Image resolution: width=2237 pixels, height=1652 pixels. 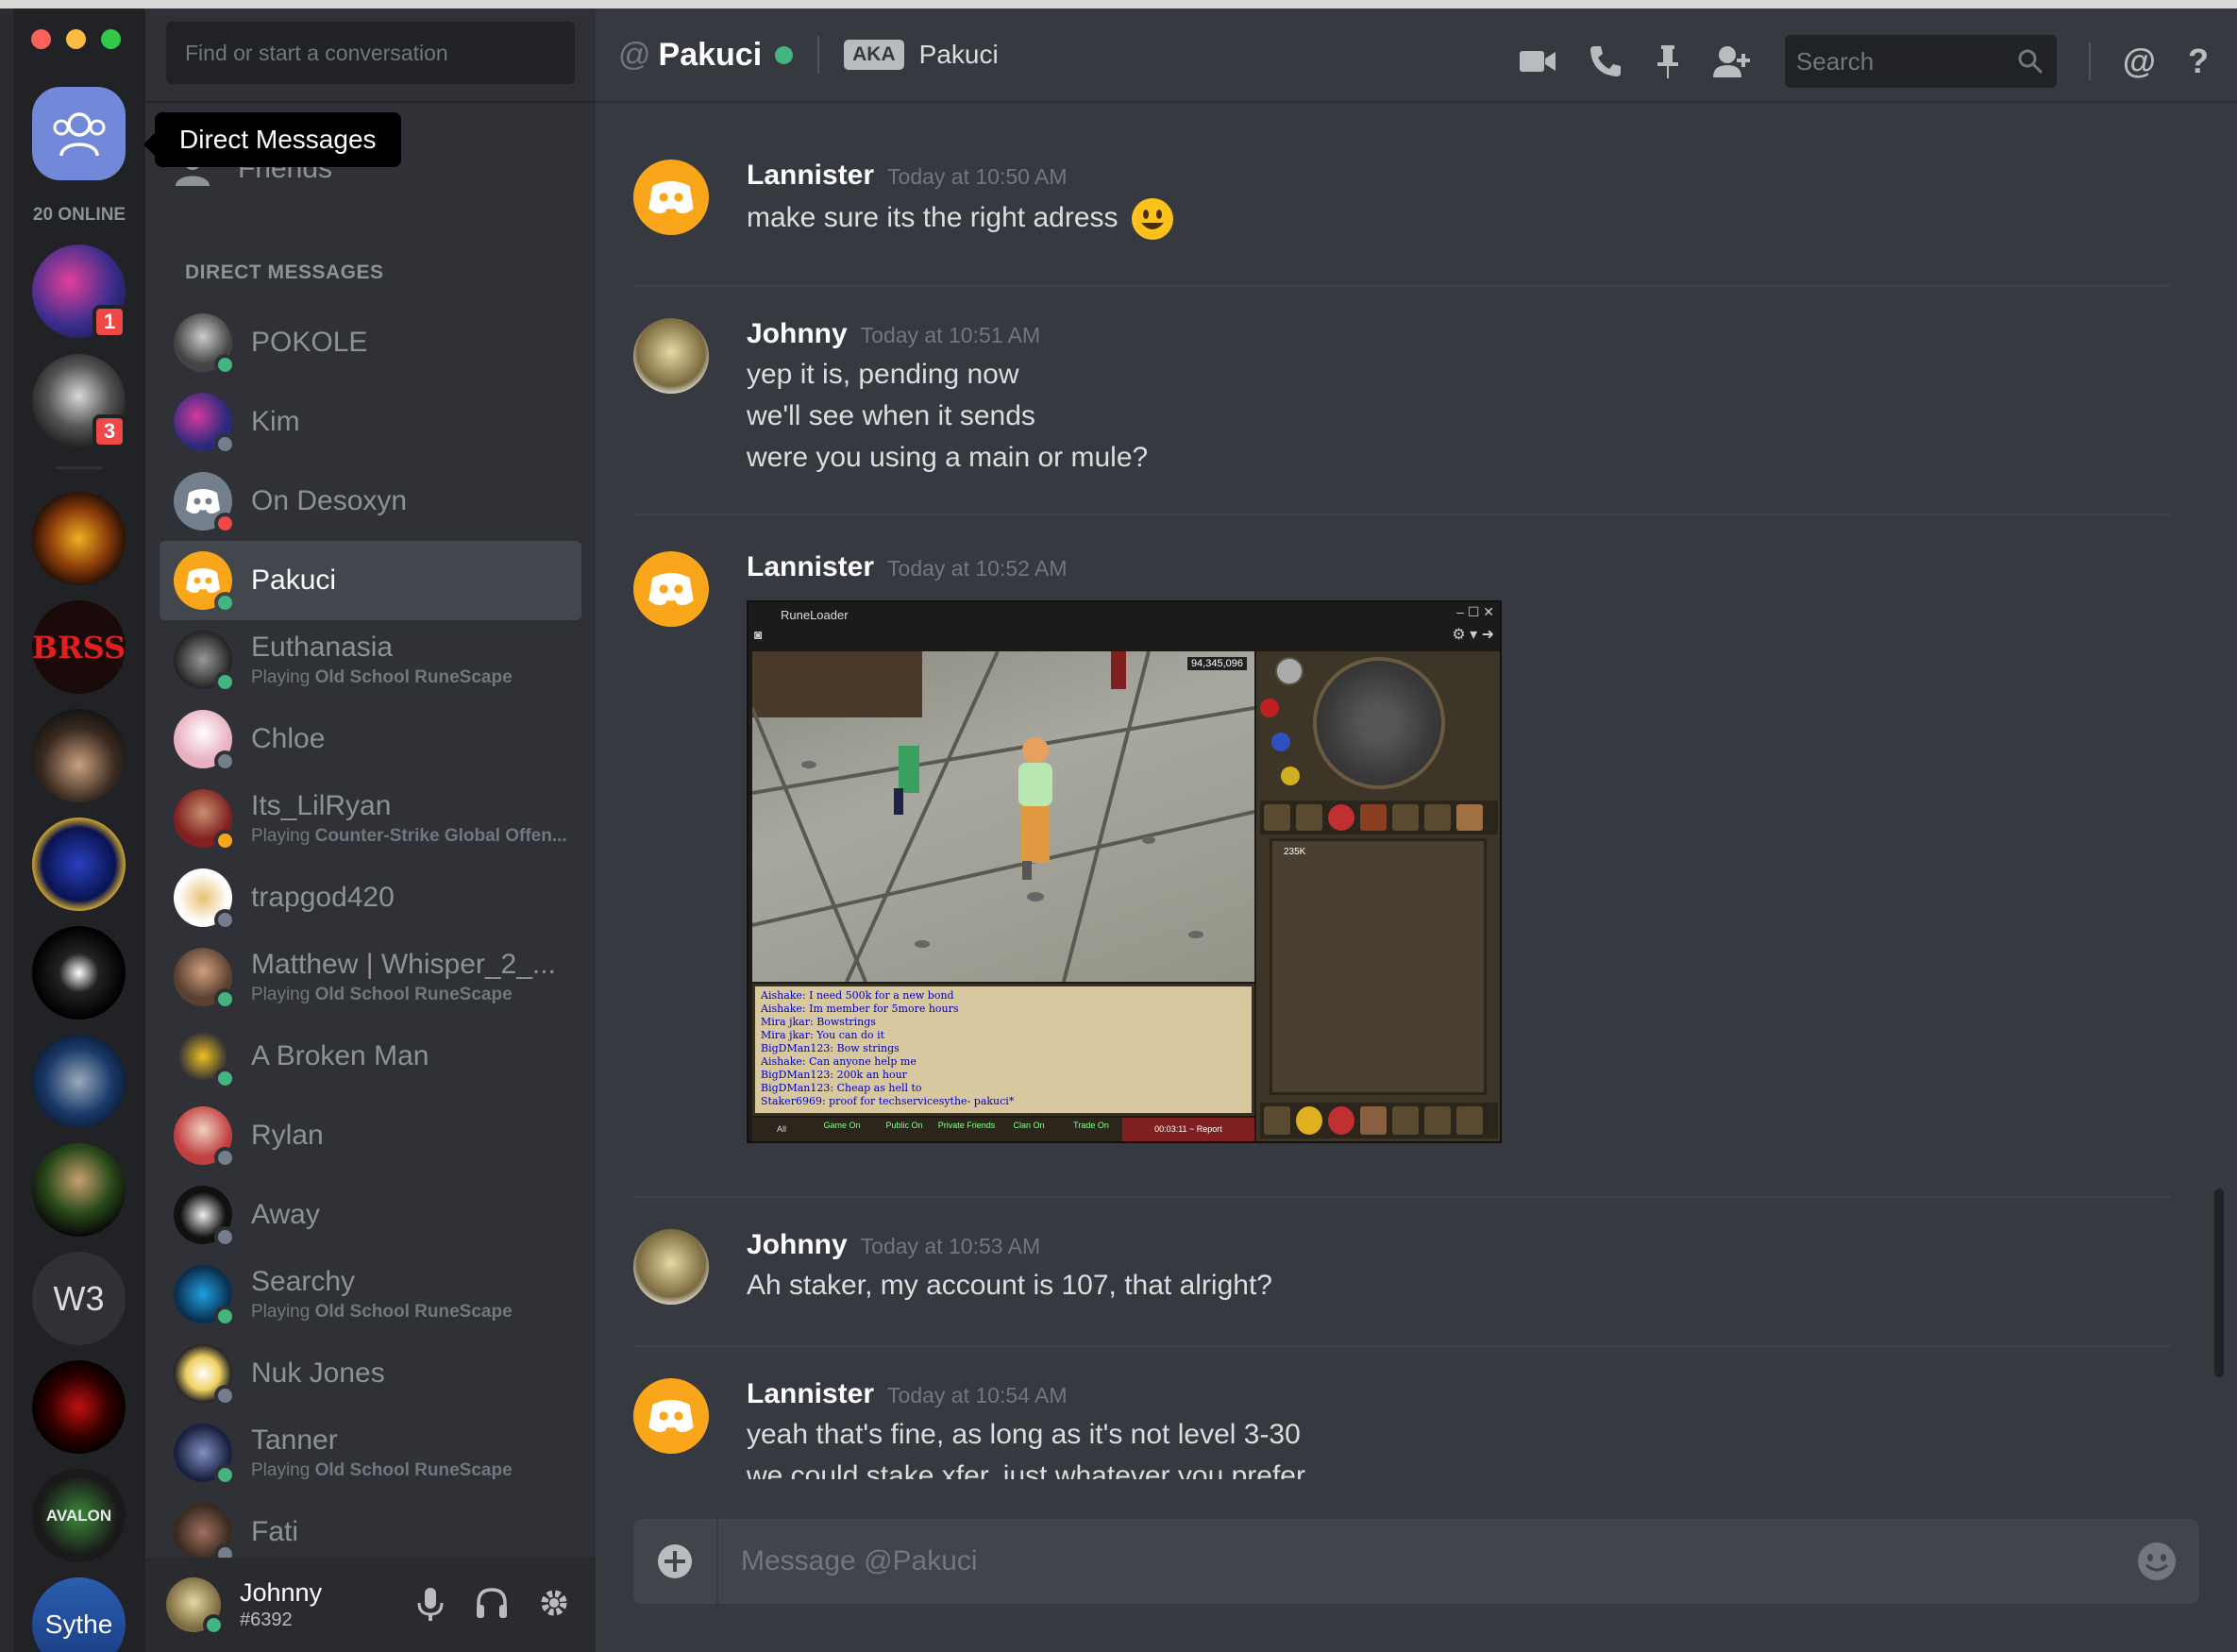 What do you see at coordinates (1537, 62) in the screenshot?
I see `video-call-icon` at bounding box center [1537, 62].